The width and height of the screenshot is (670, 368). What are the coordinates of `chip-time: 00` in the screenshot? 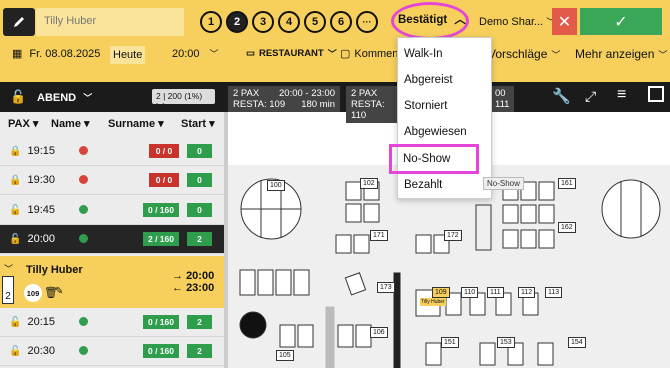 It's located at (500, 93).